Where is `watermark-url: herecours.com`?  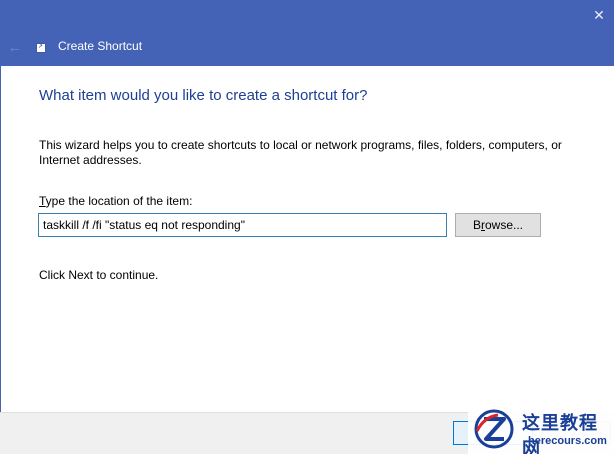 watermark-url: herecours.com is located at coordinates (567, 441).